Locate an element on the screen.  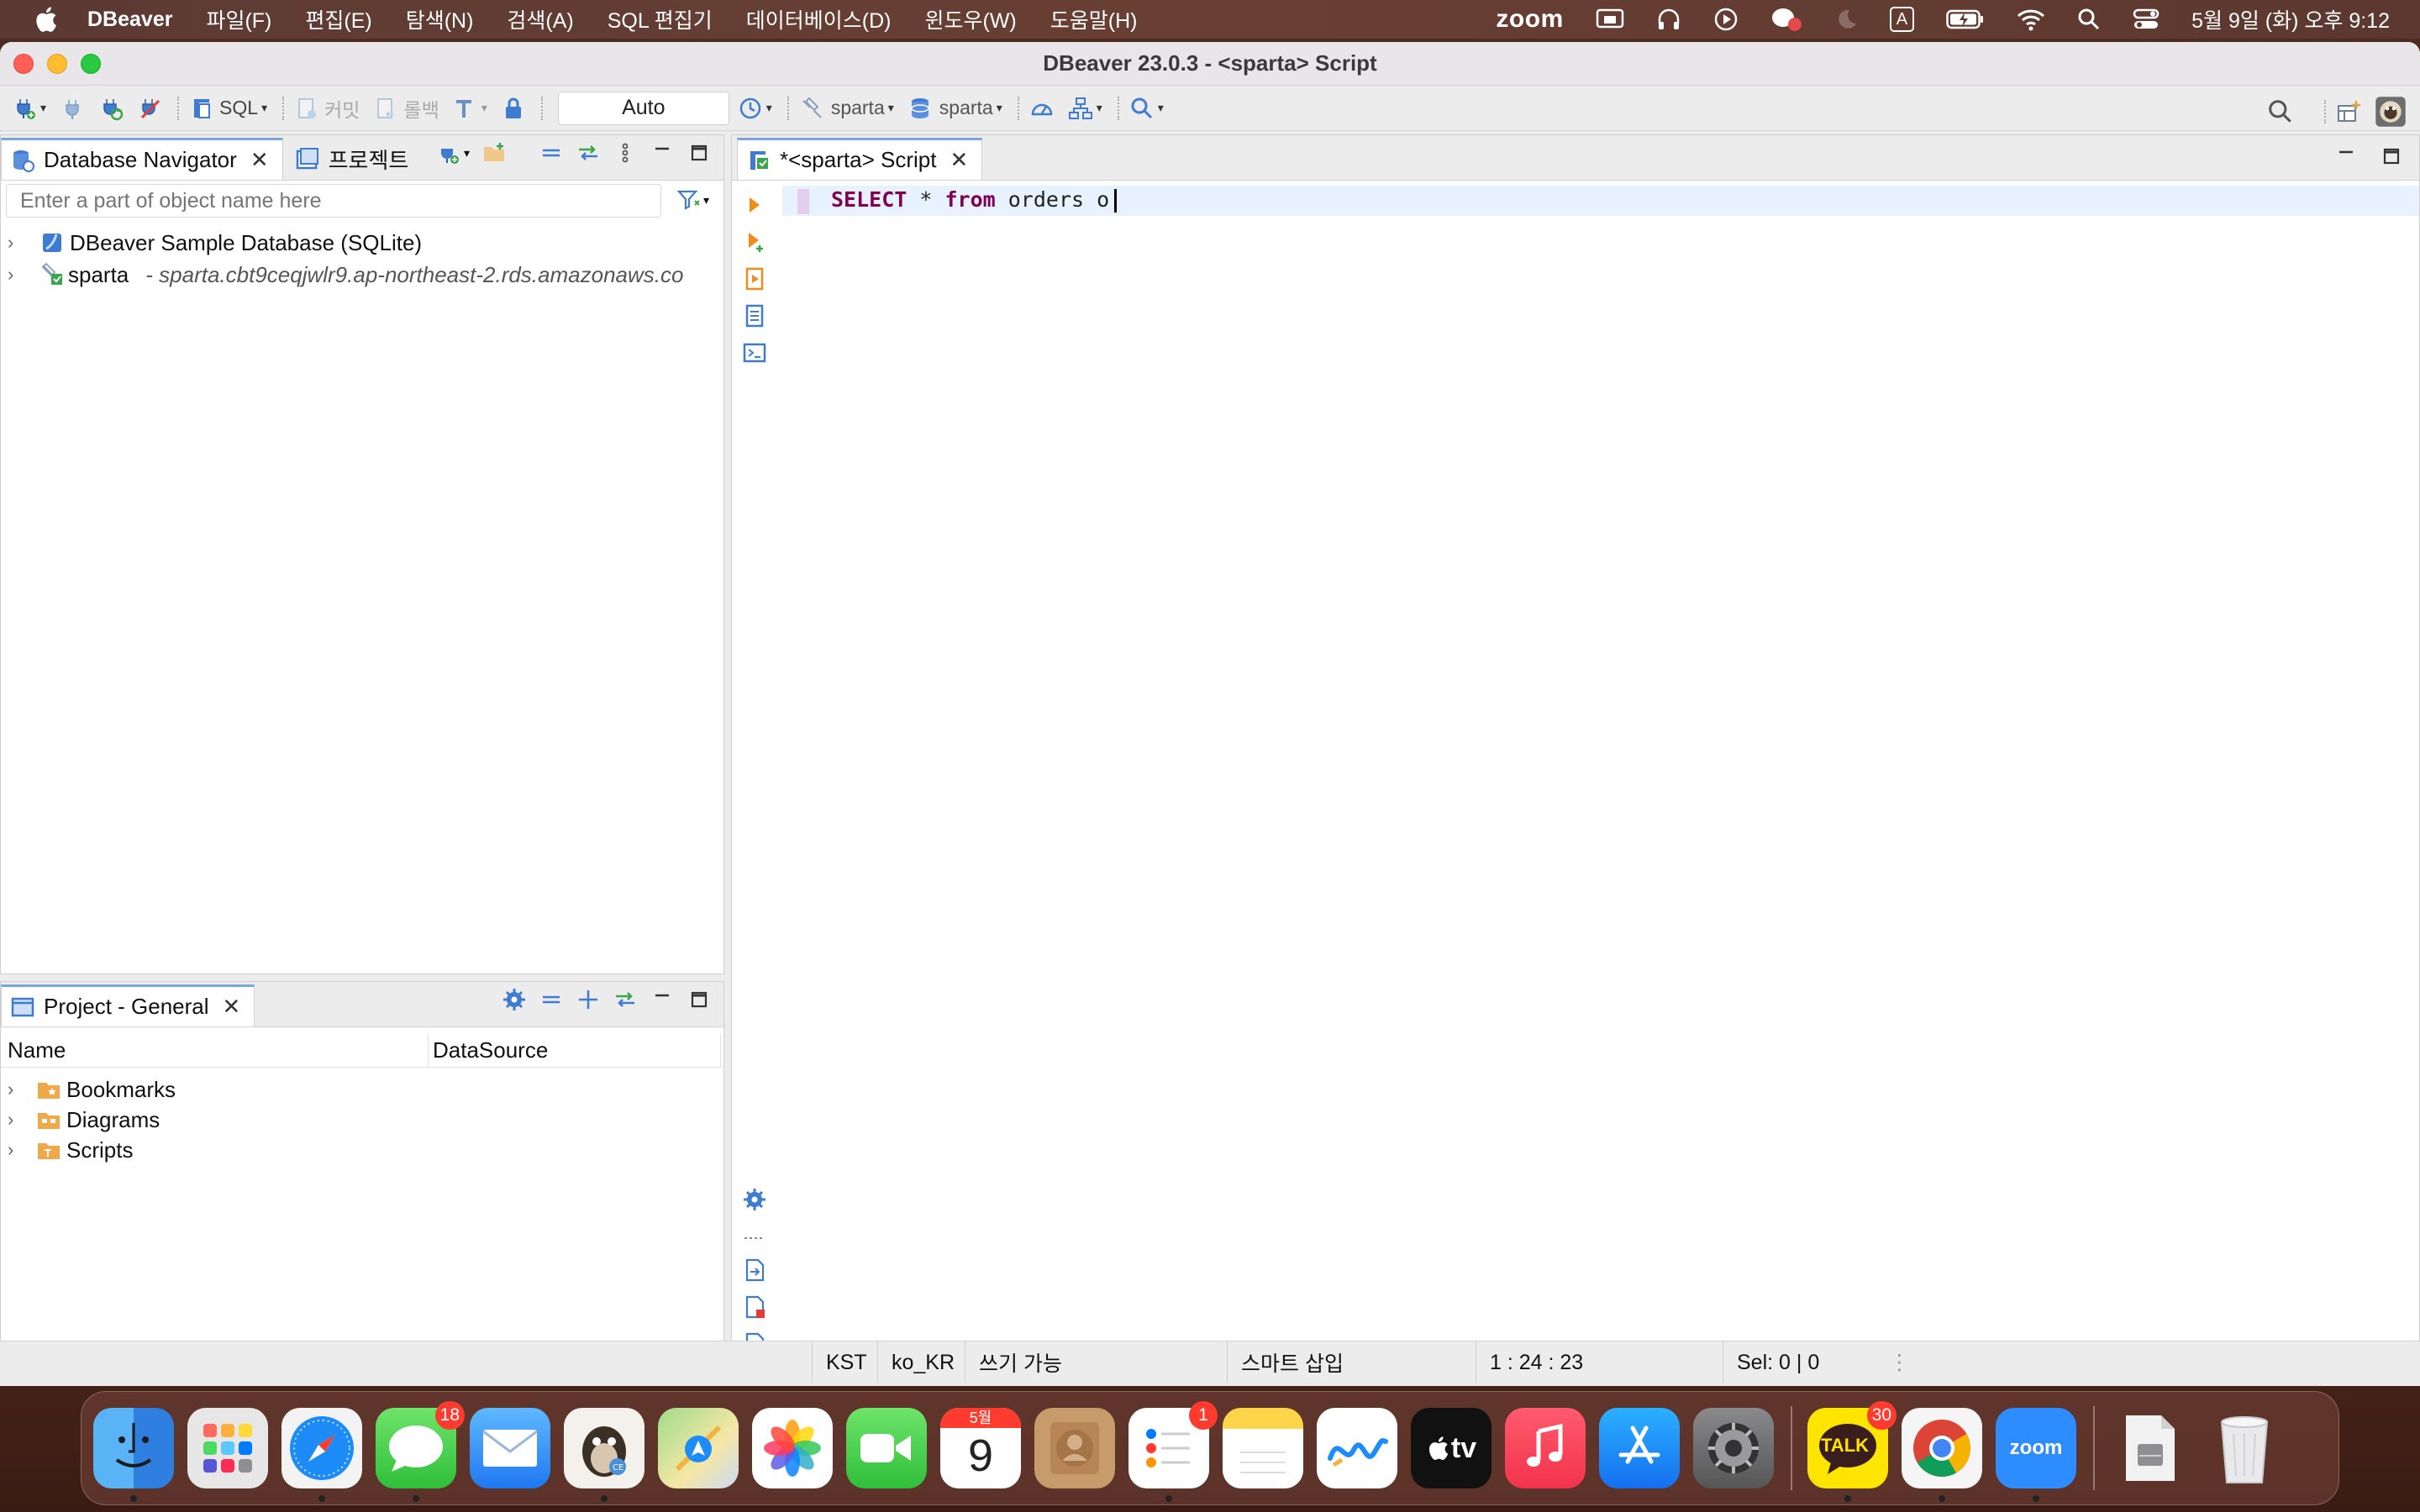
menu-edit: 편집(E) is located at coordinates (338, 19).